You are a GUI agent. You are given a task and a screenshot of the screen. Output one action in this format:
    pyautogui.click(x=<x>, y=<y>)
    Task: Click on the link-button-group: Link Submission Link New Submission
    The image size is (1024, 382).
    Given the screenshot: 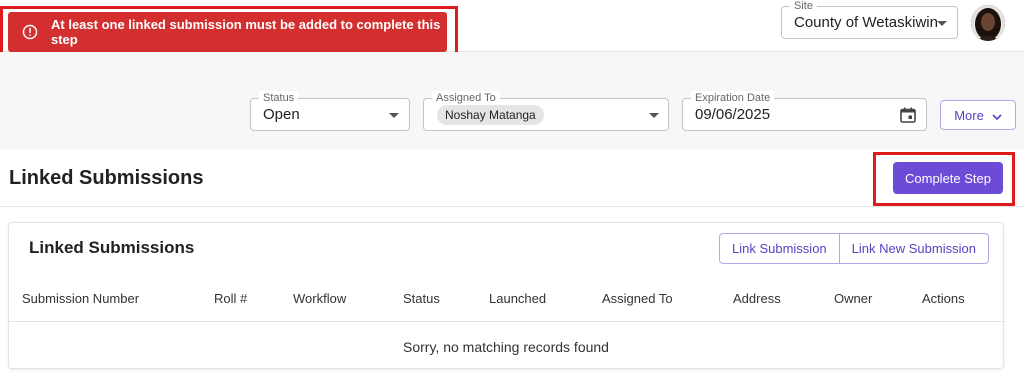 What is the action you would take?
    pyautogui.click(x=854, y=248)
    